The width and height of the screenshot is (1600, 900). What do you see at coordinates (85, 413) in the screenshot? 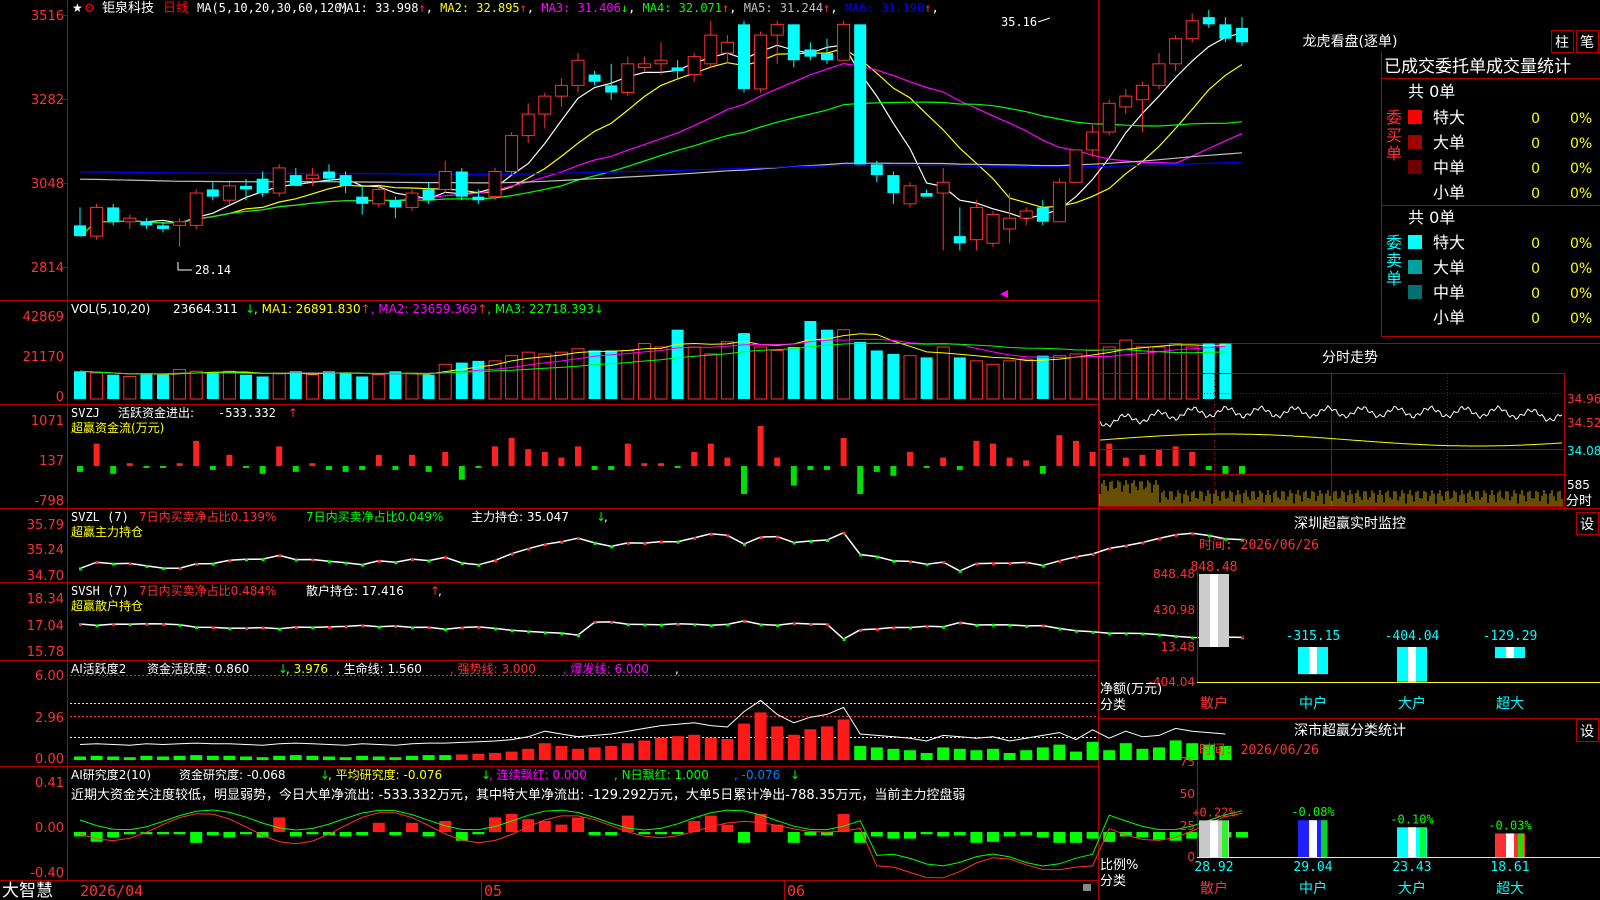
I see `svzj-name: SVZJ` at bounding box center [85, 413].